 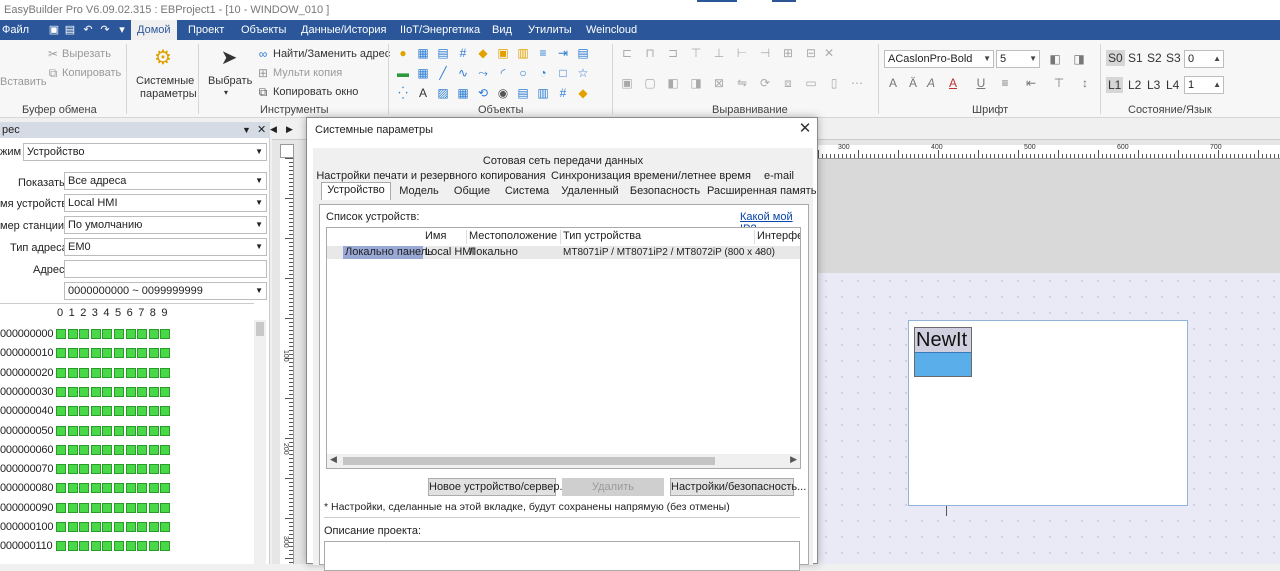 What do you see at coordinates (423, 73) in the screenshot?
I see `ascii-icon: ▦` at bounding box center [423, 73].